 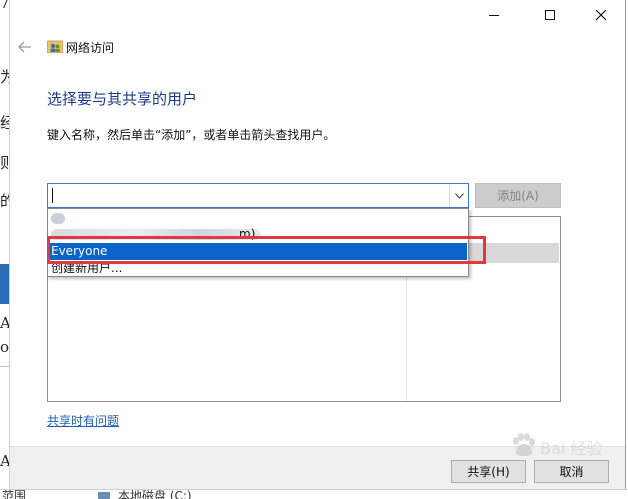 What do you see at coordinates (14, 494) in the screenshot?
I see `bg-bottom-text: 范围` at bounding box center [14, 494].